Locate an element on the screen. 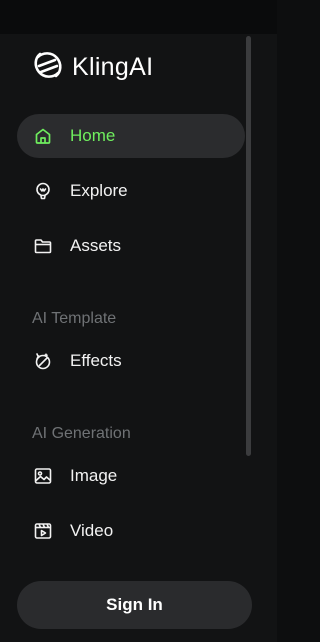  sign-in-button: Sign In is located at coordinates (134, 605).